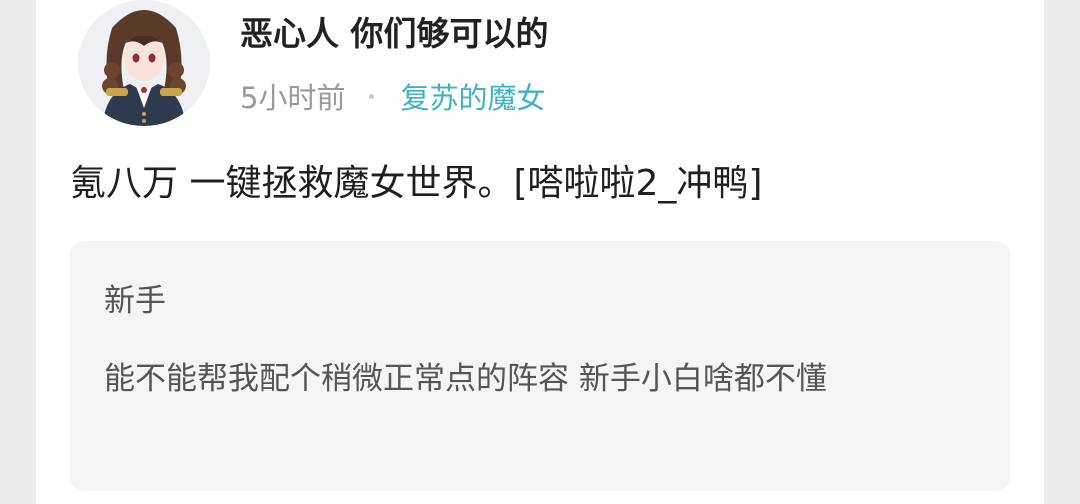 This screenshot has width=1080, height=504. I want to click on anime-girl-avatar-icon, so click(144, 63).